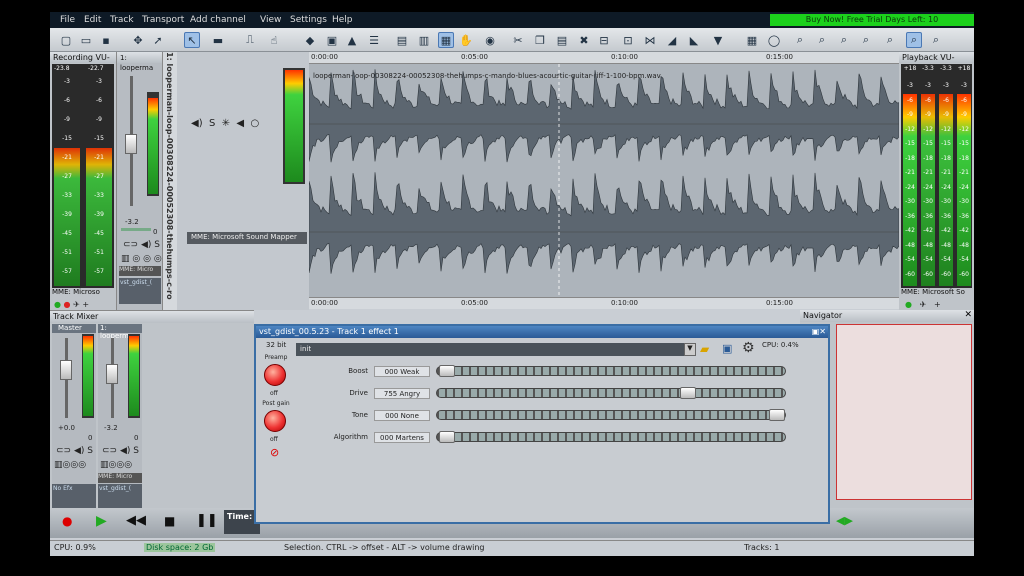  Describe the element at coordinates (67, 521) in the screenshot. I see `record-icon: ●` at that location.